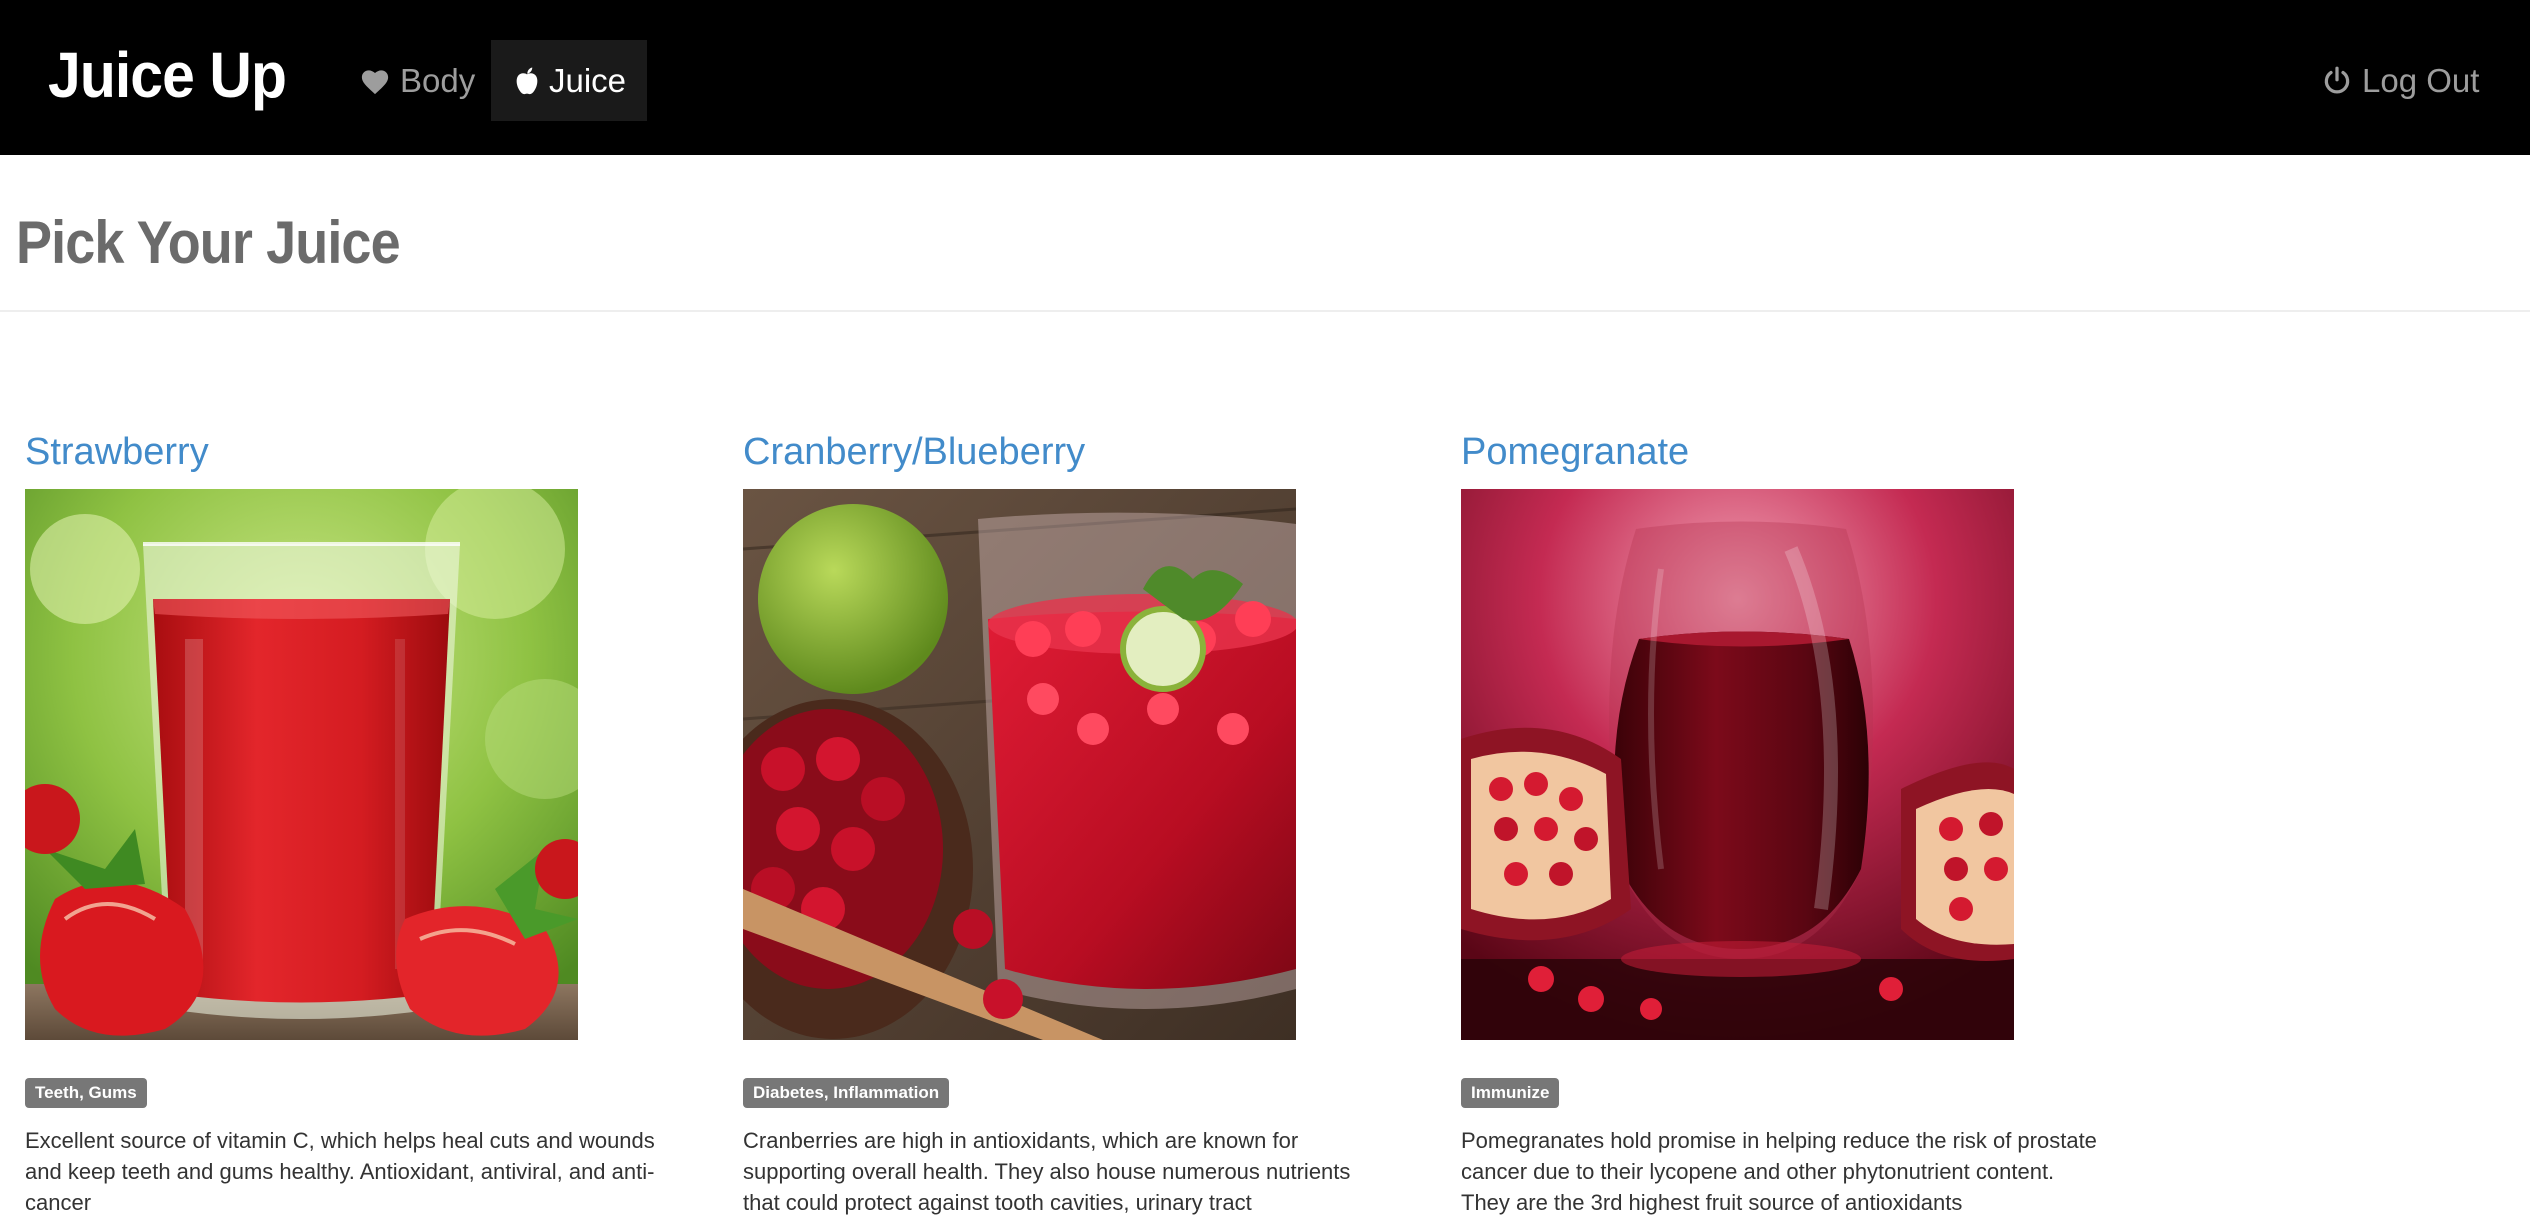  What do you see at coordinates (301, 764) in the screenshot?
I see `strawberry-juice-image` at bounding box center [301, 764].